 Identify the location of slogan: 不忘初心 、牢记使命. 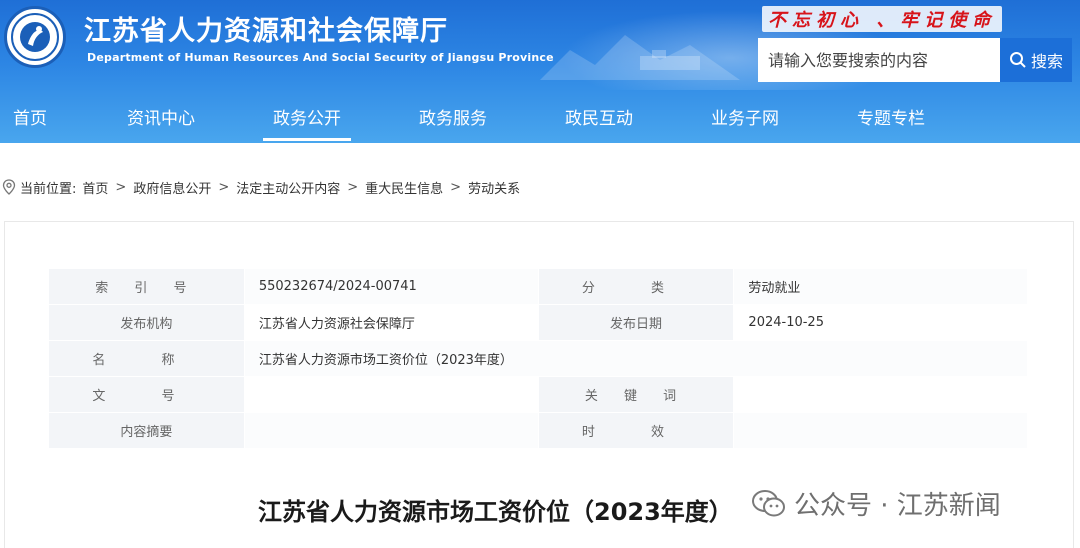
(882, 19).